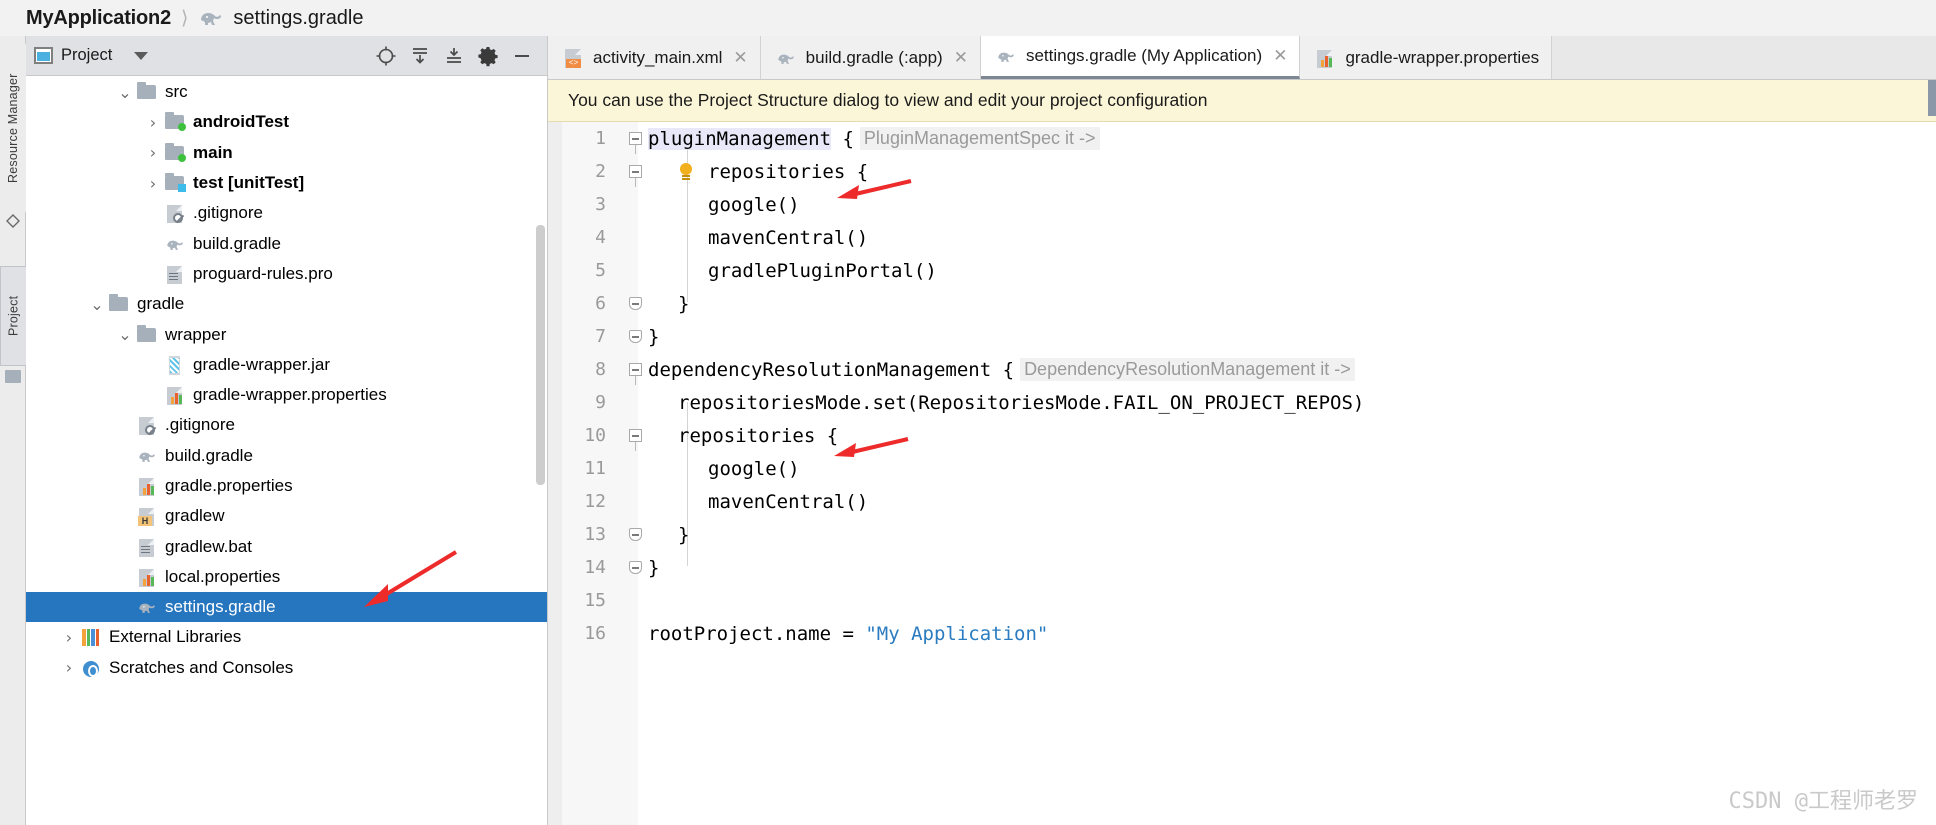 Image resolution: width=1936 pixels, height=825 pixels. Describe the element at coordinates (286, 486) in the screenshot. I see `tree-item-gradle-properties: gradle.properties` at that location.